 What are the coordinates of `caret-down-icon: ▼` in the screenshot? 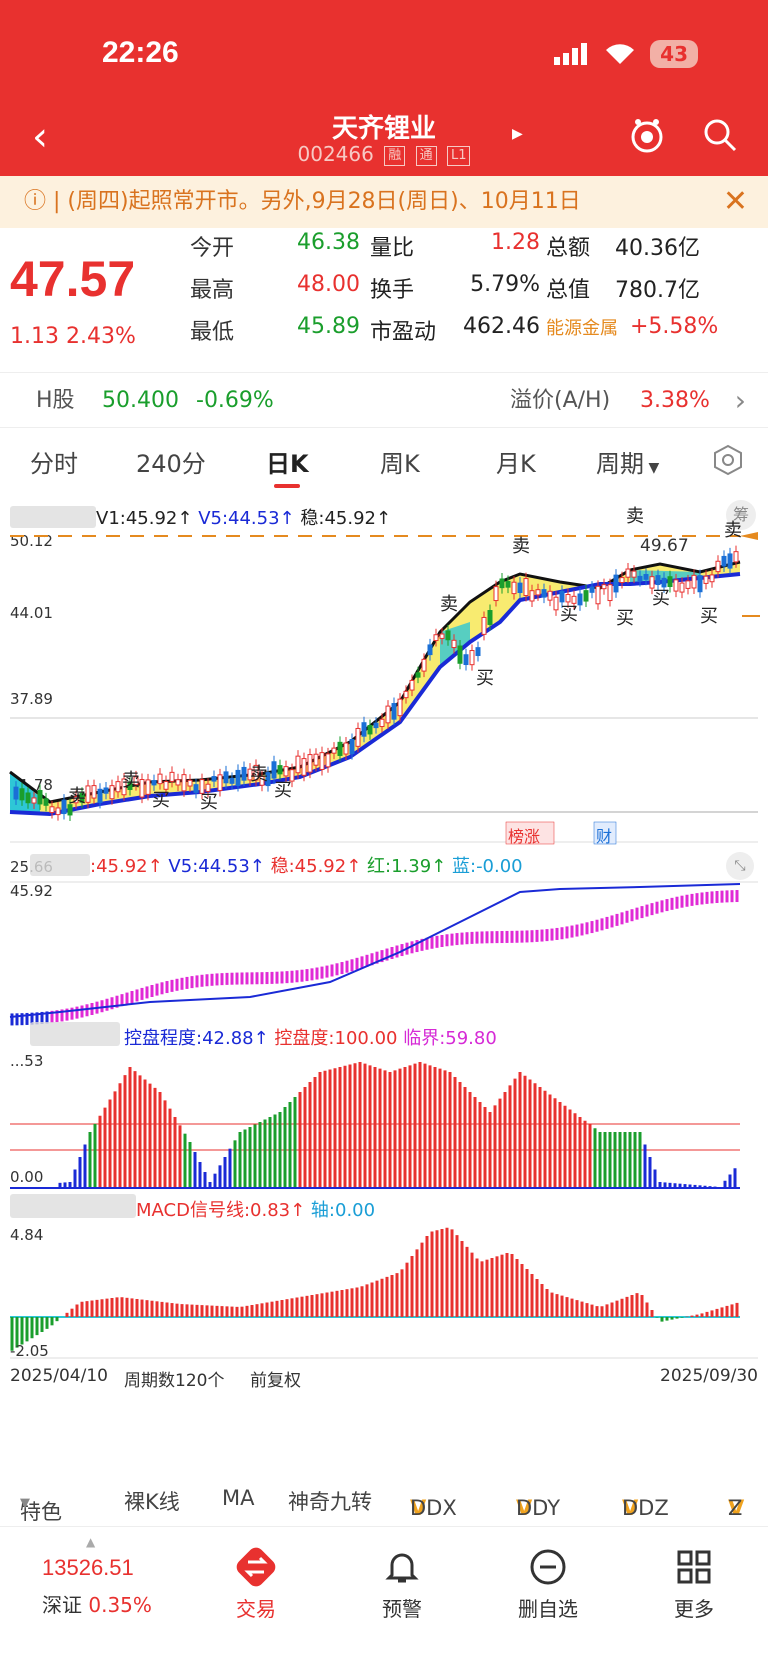 It's located at (652, 468).